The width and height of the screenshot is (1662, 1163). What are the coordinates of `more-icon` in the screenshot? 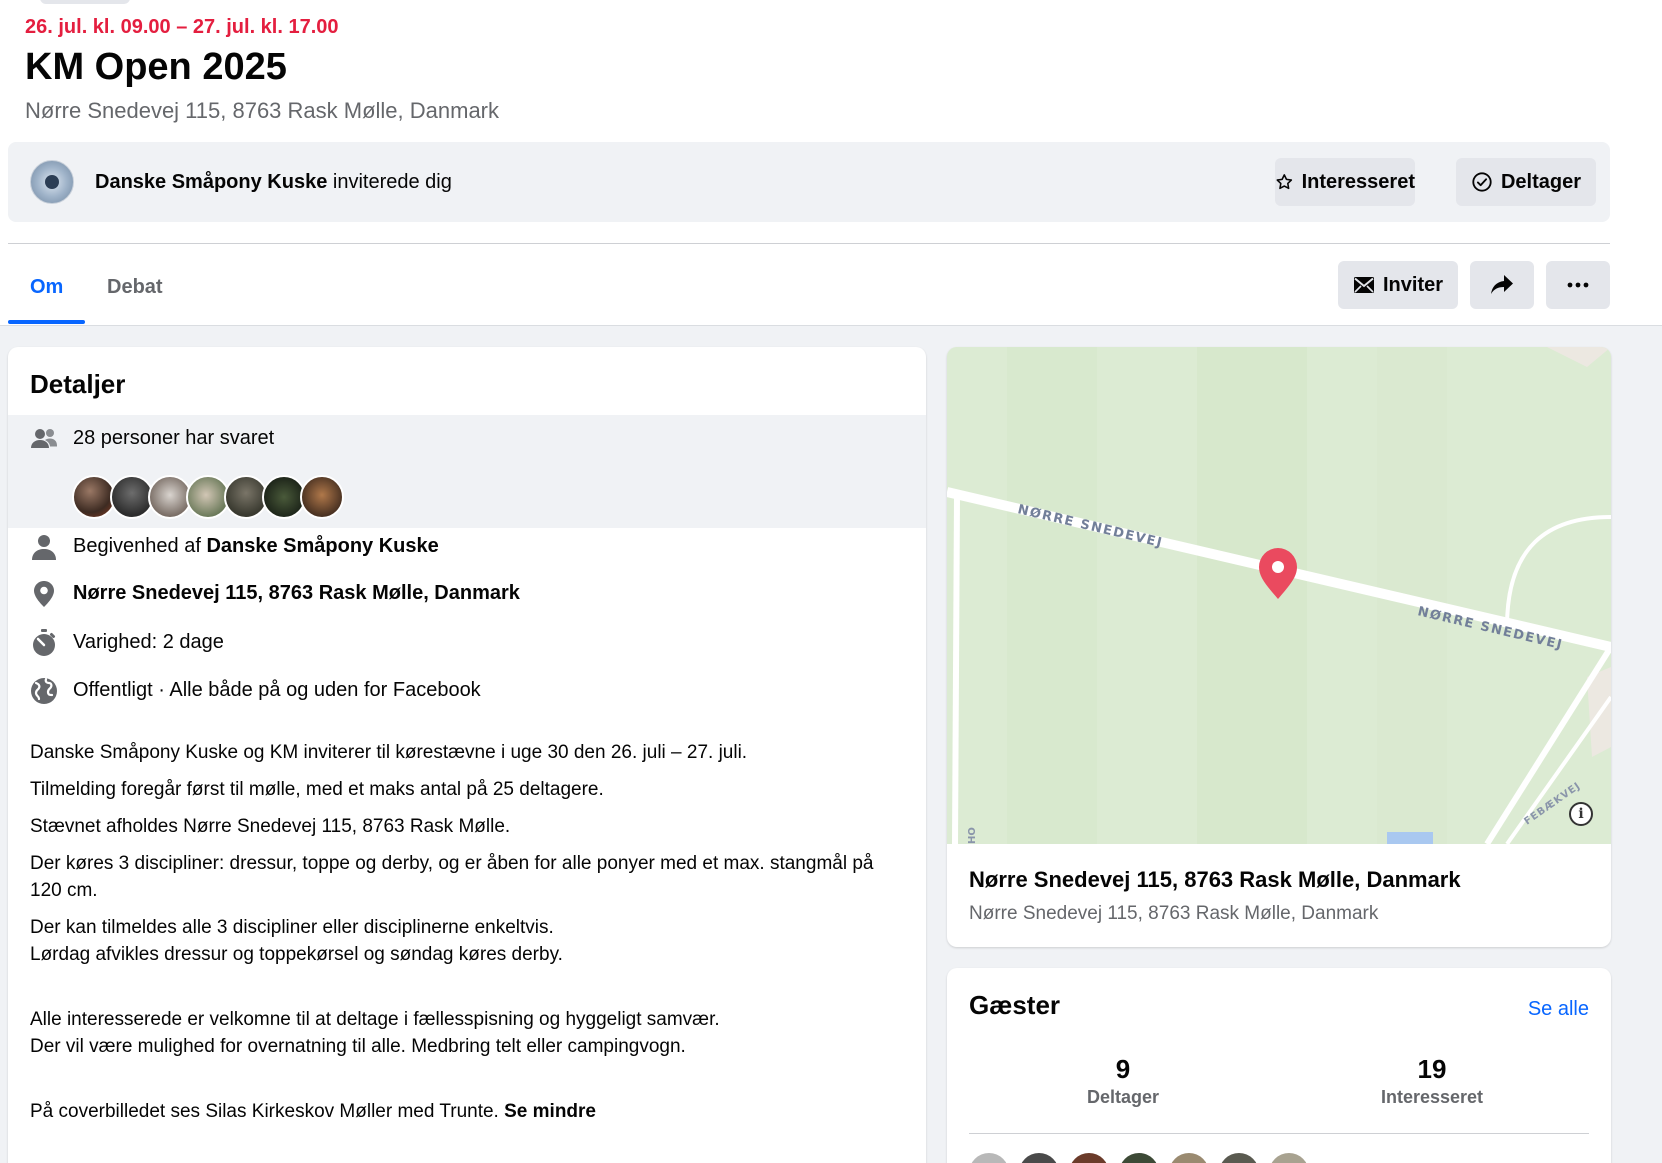 It's located at (1578, 285).